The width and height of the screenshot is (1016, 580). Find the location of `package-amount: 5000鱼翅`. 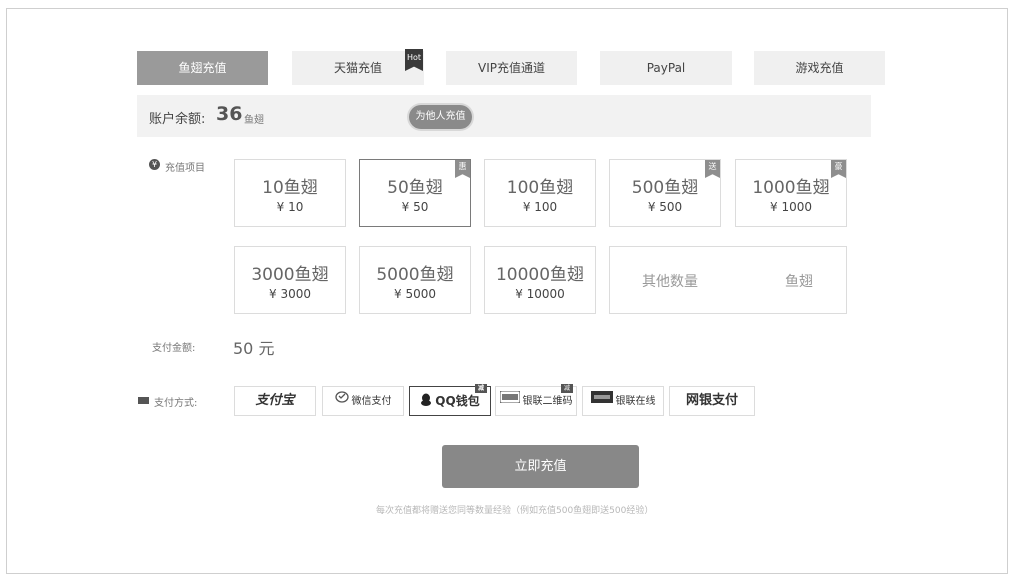

package-amount: 5000鱼翅 is located at coordinates (415, 275).